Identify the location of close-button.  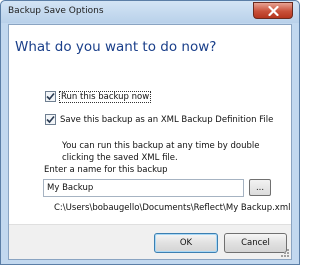
(273, 10).